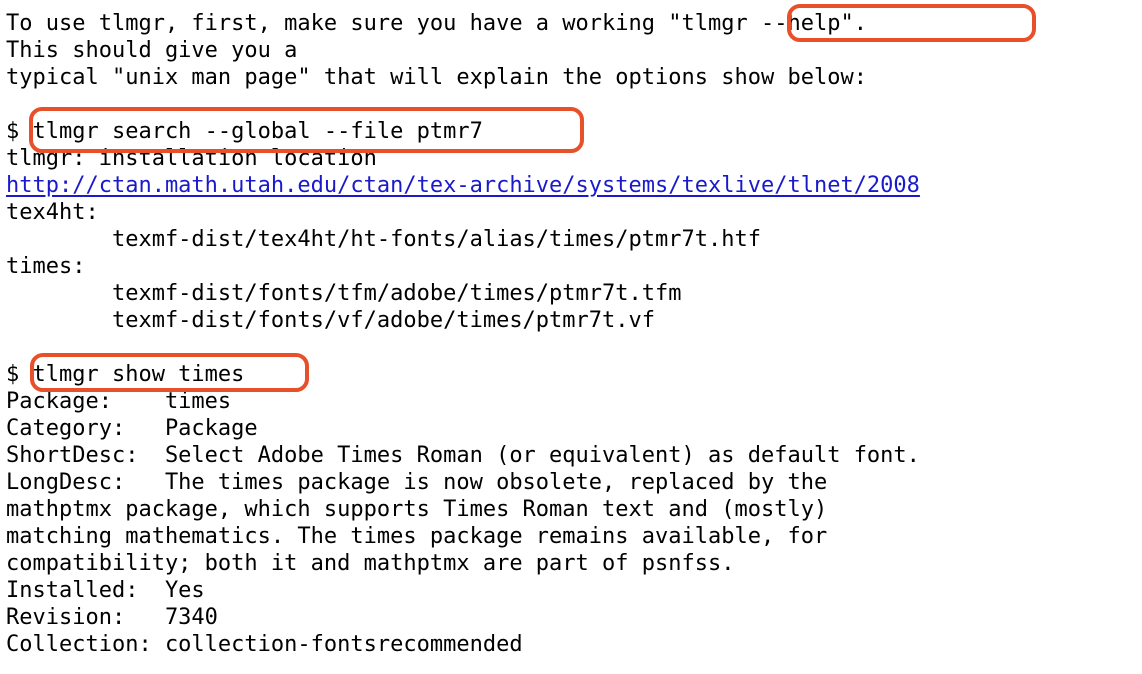 Image resolution: width=1142 pixels, height=674 pixels. What do you see at coordinates (119, 401) in the screenshot?
I see `terminal-output-line: Package: times` at bounding box center [119, 401].